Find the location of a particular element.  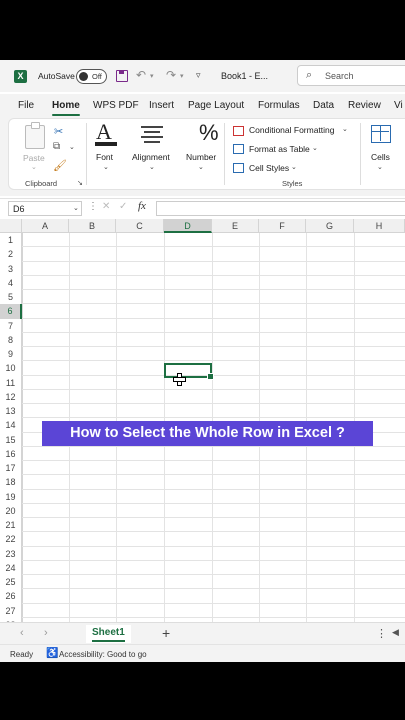

paste-label: Paste is located at coordinates (34, 158).